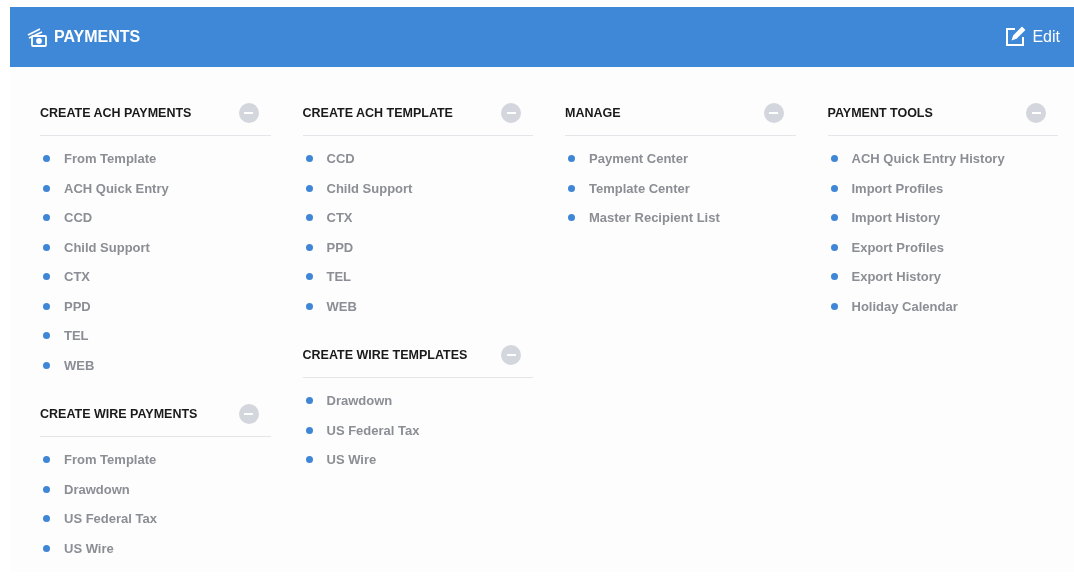  What do you see at coordinates (896, 218) in the screenshot?
I see `menu-link: Import History` at bounding box center [896, 218].